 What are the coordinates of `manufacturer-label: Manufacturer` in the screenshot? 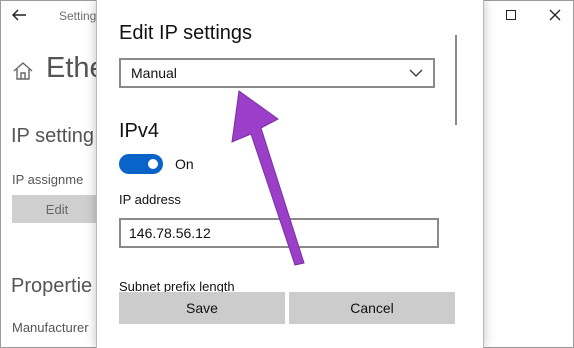 It's located at (50, 327).